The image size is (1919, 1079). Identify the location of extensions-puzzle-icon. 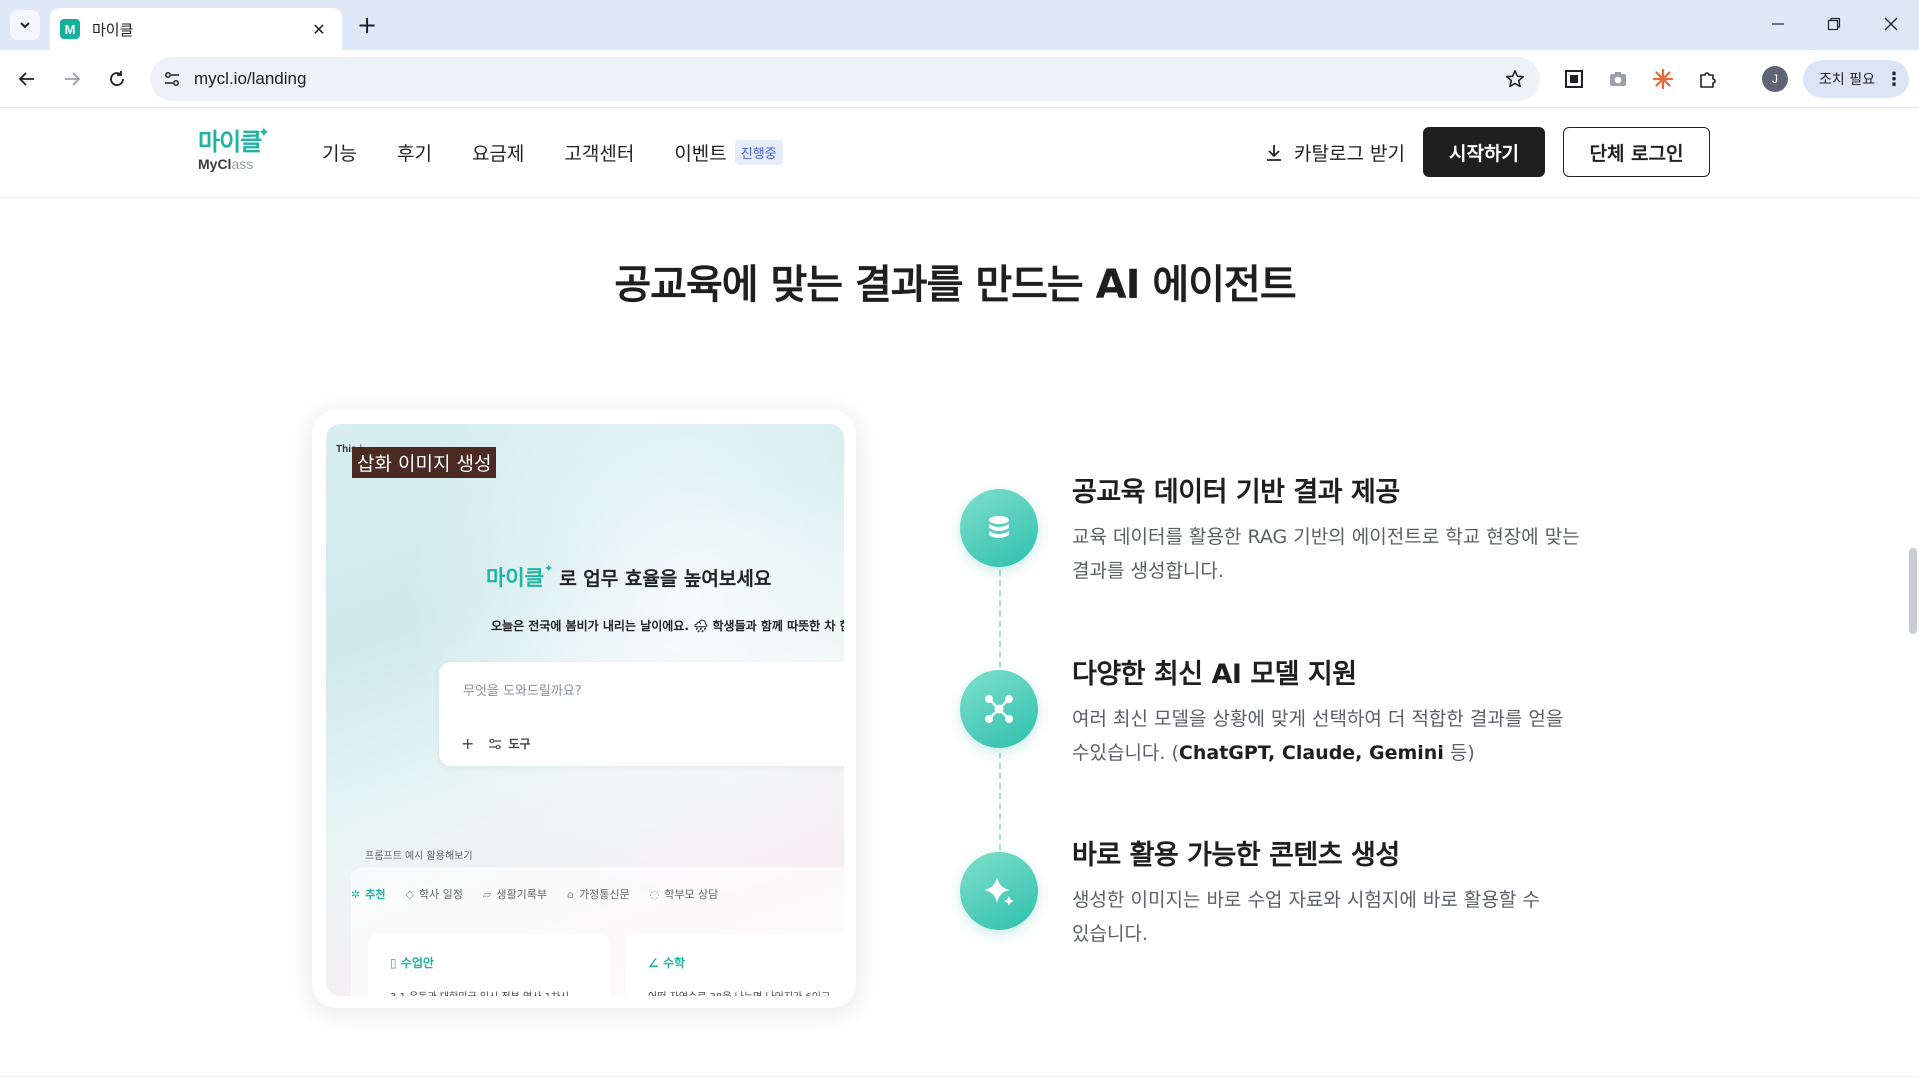
(1708, 79).